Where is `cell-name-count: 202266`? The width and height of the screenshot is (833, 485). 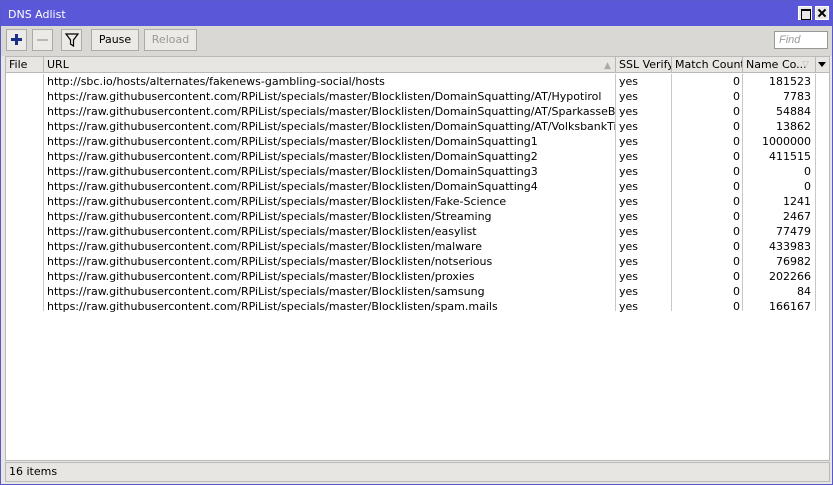
cell-name-count: 202266 is located at coordinates (790, 276).